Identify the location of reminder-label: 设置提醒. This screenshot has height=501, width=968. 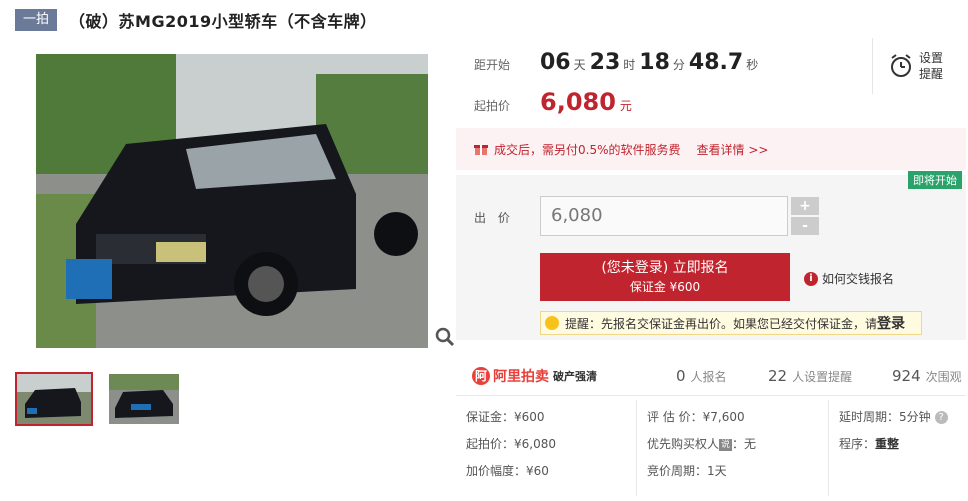
(931, 66).